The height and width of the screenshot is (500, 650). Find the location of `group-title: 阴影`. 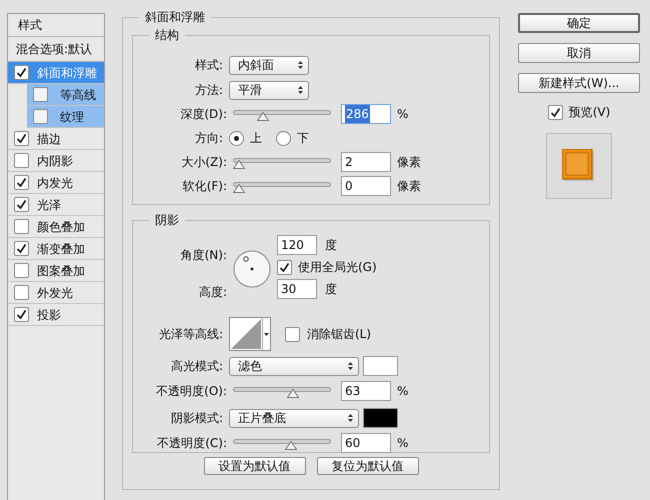

group-title: 阴影 is located at coordinates (167, 220).